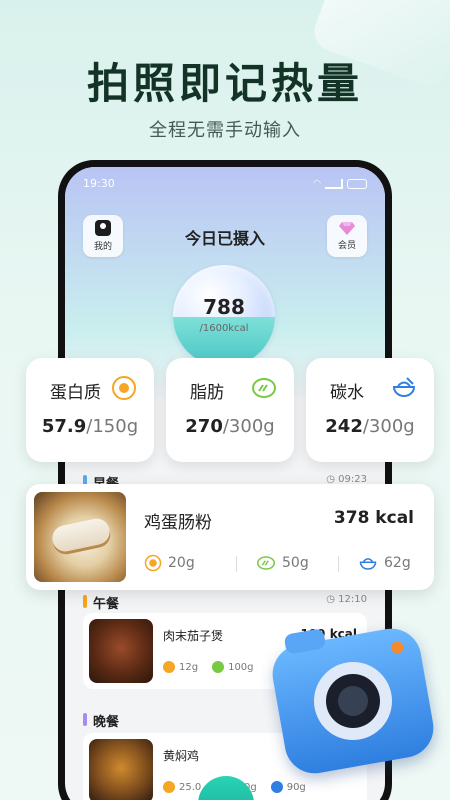  Describe the element at coordinates (334, 184) in the screenshot. I see `signal-icon` at that location.